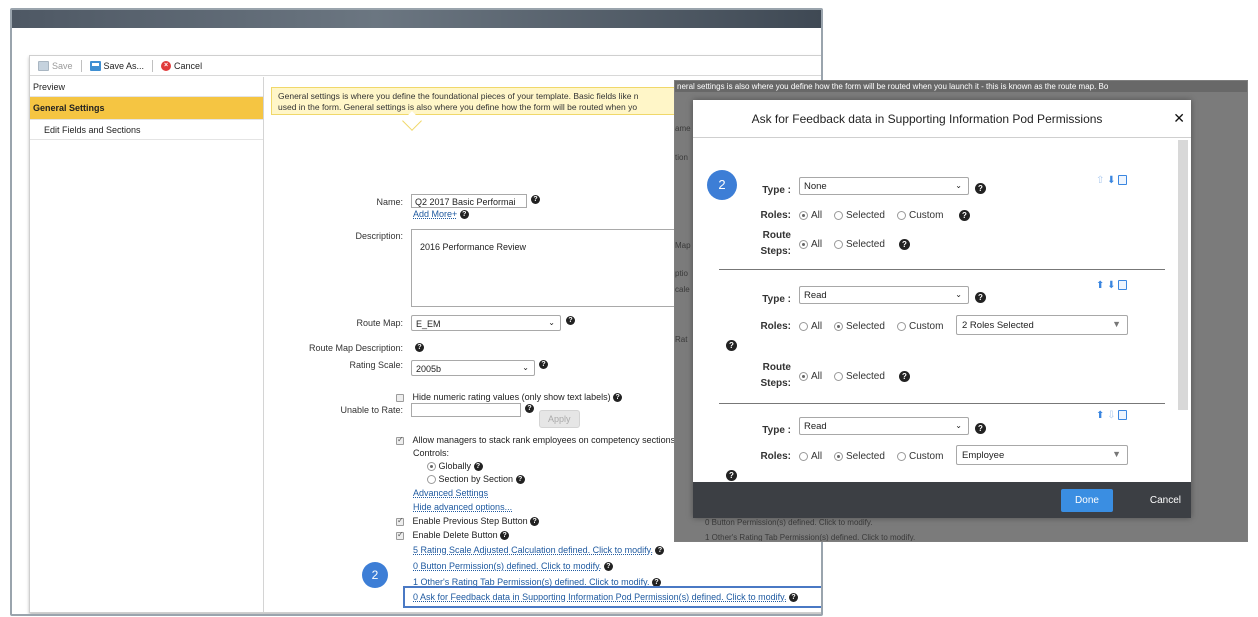 This screenshot has width=1258, height=617. I want to click on globally-radio, so click(431, 467).